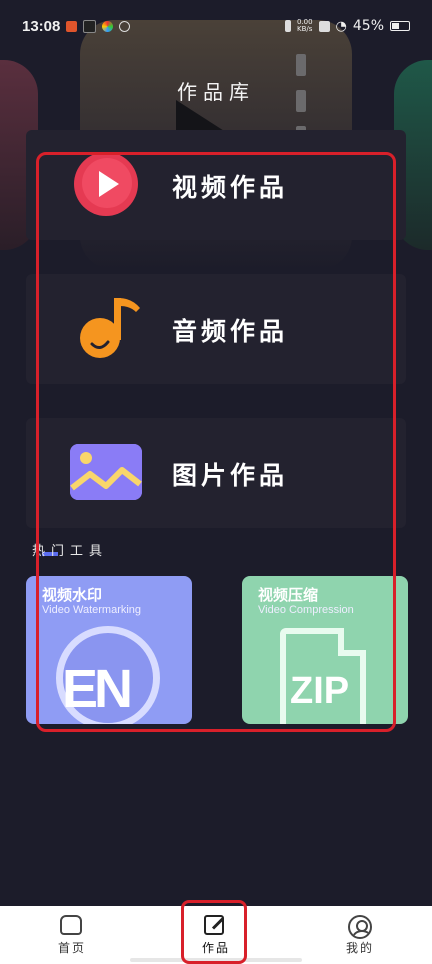 This screenshot has height=964, width=432. Describe the element at coordinates (360, 926) in the screenshot. I see `profile-icon` at that location.